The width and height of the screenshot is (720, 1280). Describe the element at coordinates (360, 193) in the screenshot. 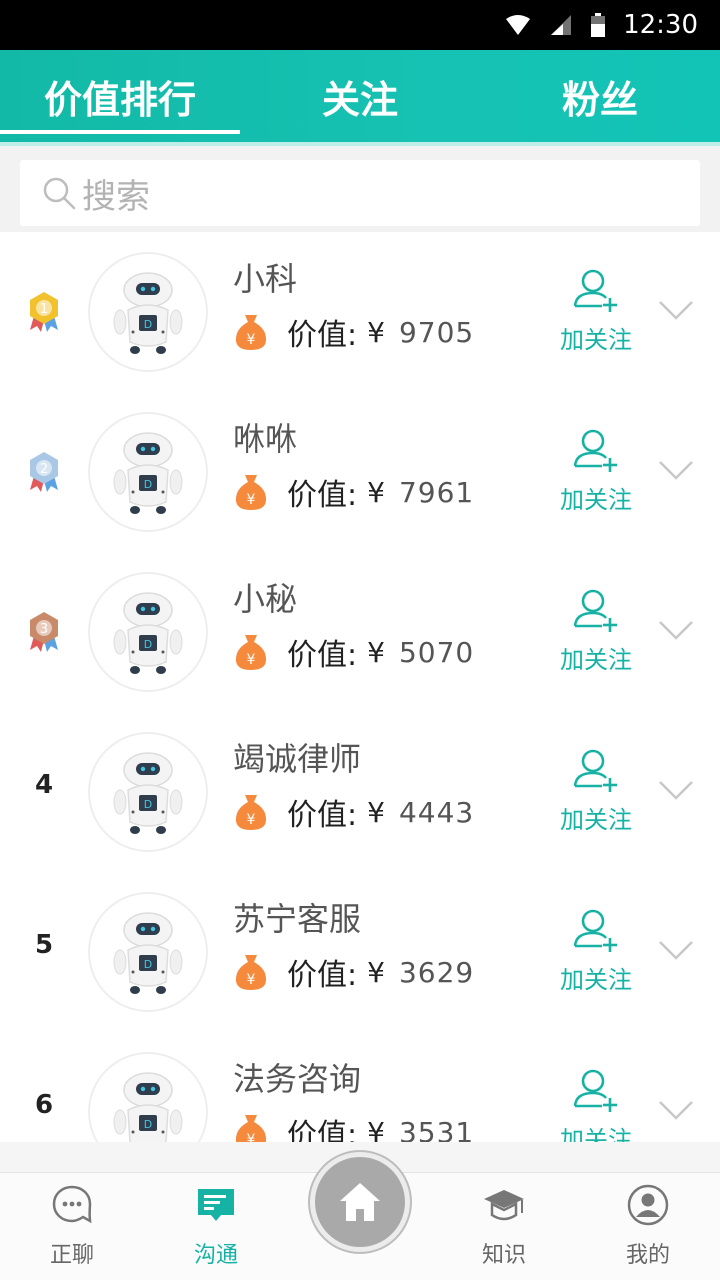

I see `search-input: 搜索` at that location.